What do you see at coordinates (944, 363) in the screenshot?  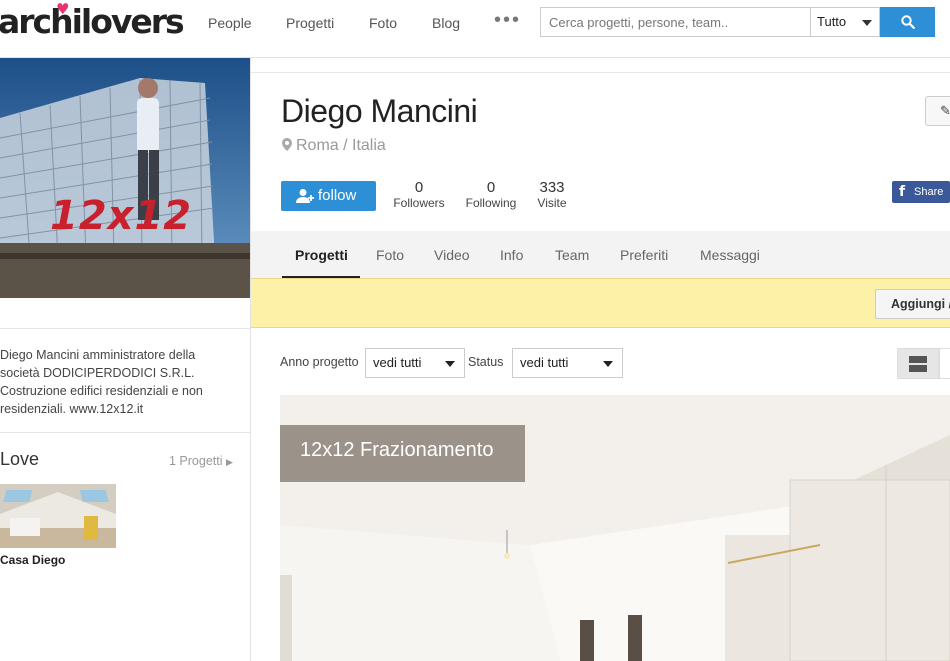 I see `grid-view-button` at bounding box center [944, 363].